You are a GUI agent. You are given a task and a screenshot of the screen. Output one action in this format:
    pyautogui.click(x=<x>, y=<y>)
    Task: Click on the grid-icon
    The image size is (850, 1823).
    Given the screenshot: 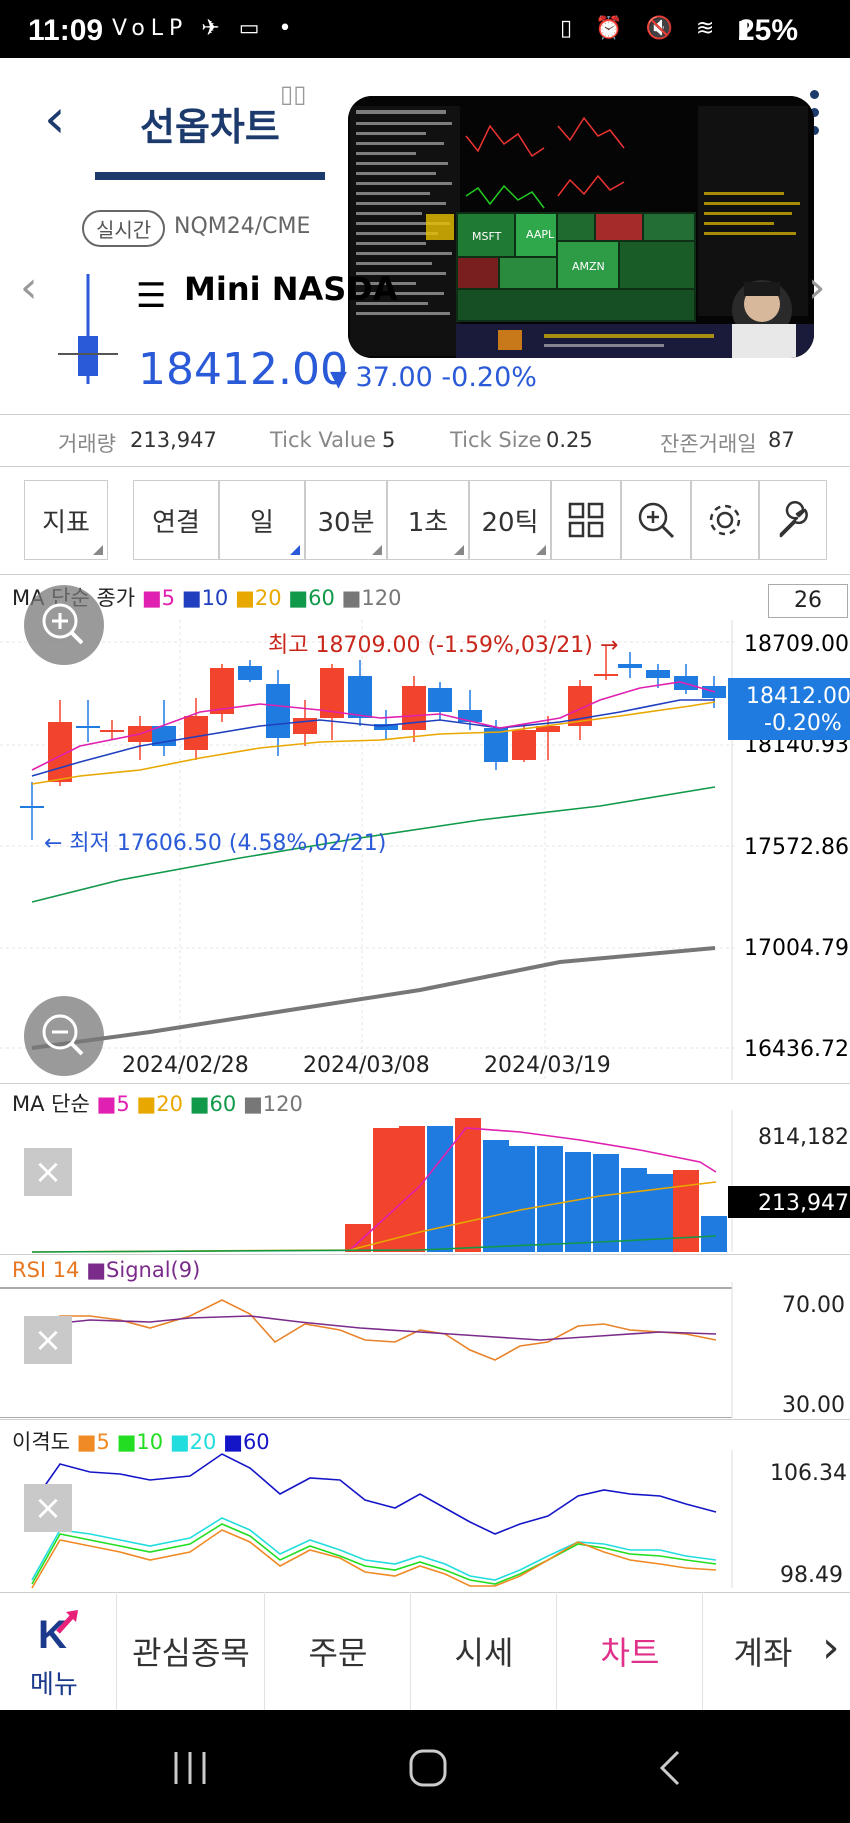 What is the action you would take?
    pyautogui.click(x=586, y=520)
    